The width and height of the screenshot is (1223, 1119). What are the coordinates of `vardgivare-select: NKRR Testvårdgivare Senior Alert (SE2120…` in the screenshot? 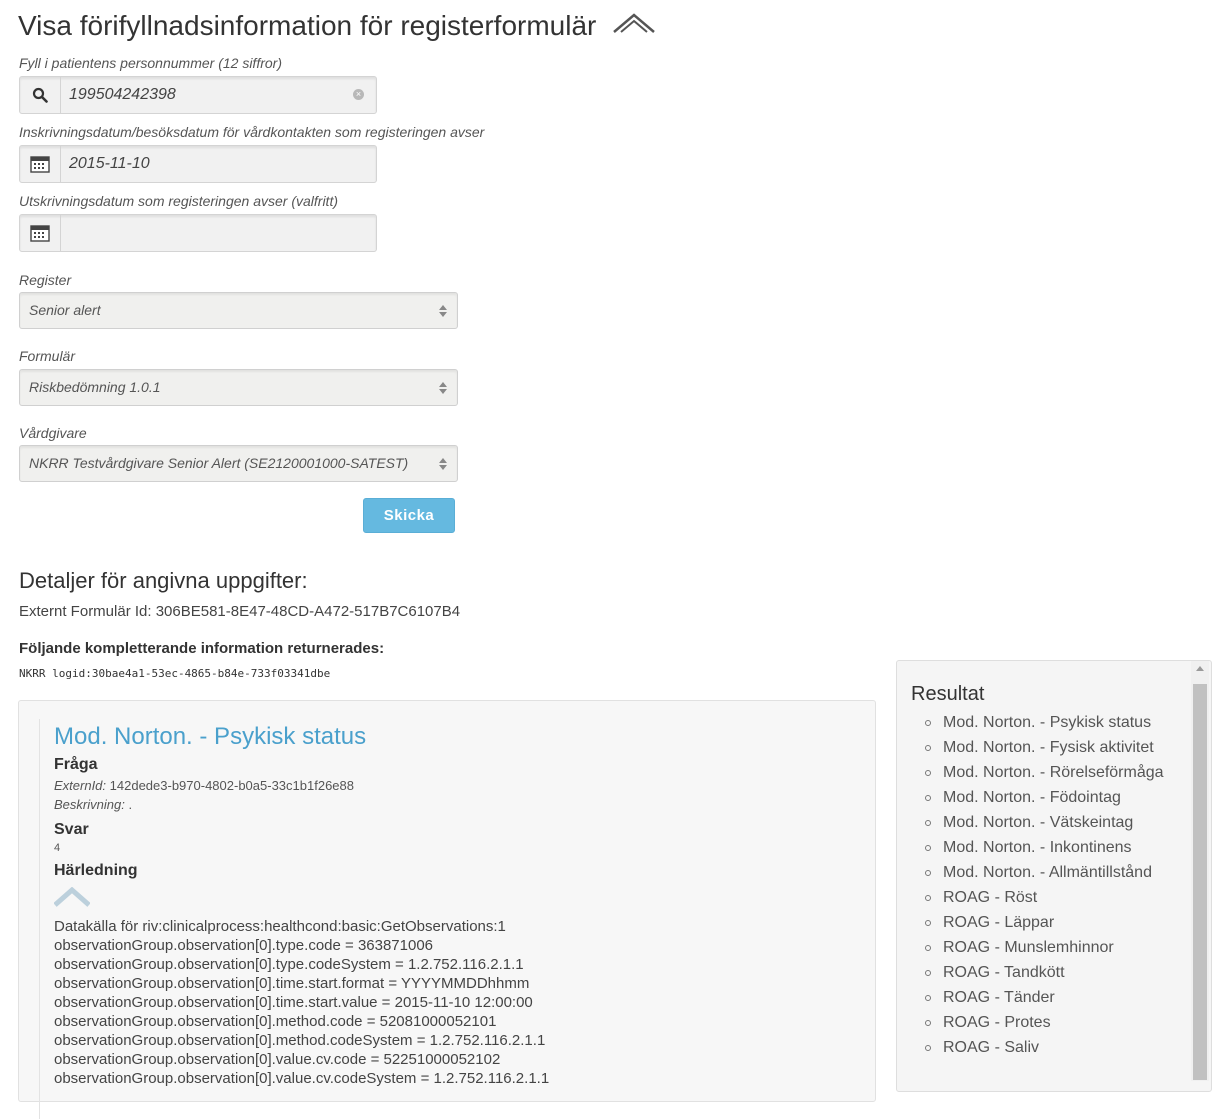 It's located at (238, 463).